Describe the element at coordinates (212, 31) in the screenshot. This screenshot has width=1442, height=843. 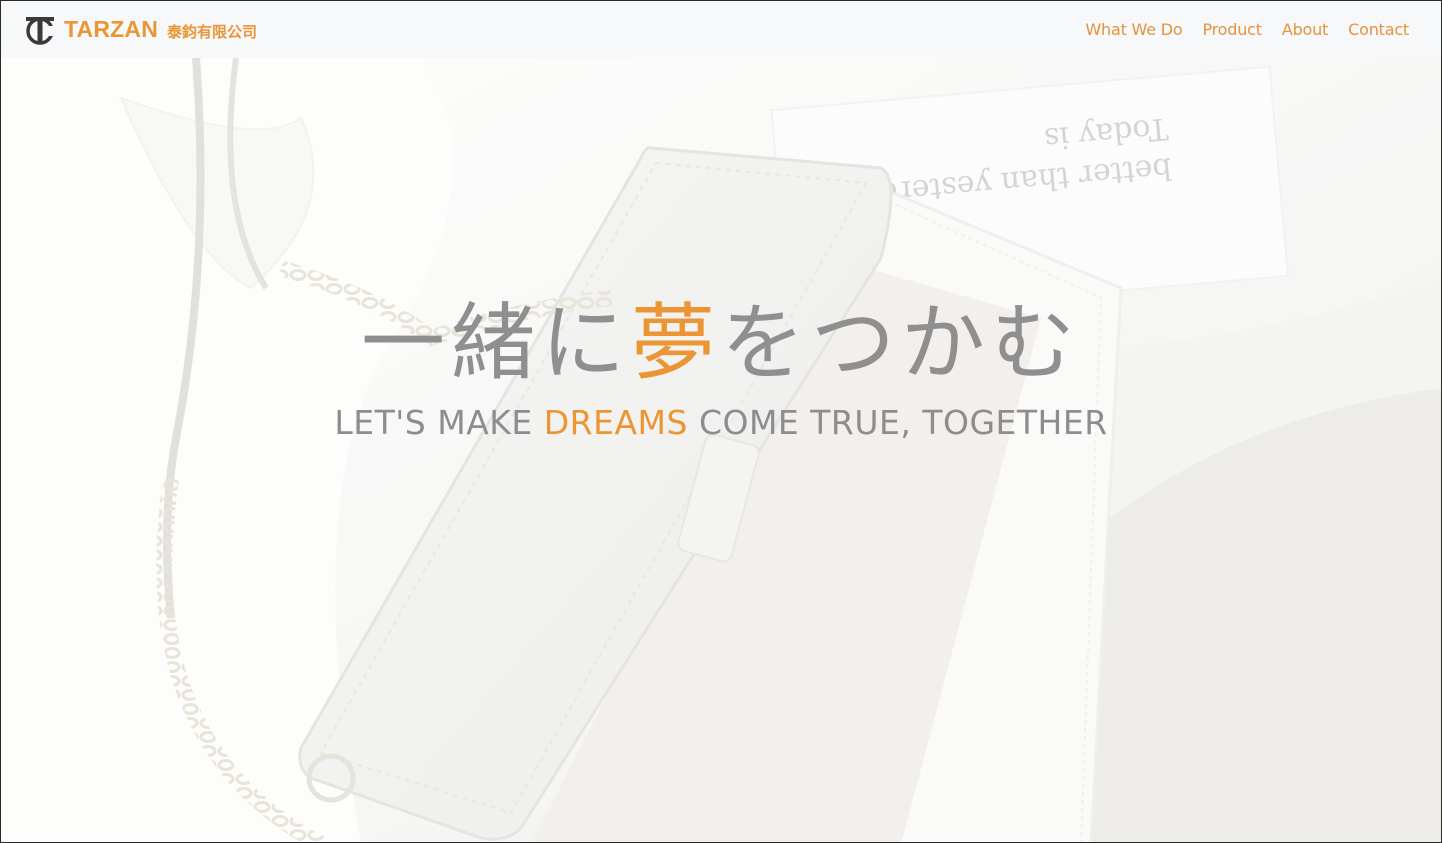
I see `brand-name-chinese: 泰鈞有限公司` at that location.